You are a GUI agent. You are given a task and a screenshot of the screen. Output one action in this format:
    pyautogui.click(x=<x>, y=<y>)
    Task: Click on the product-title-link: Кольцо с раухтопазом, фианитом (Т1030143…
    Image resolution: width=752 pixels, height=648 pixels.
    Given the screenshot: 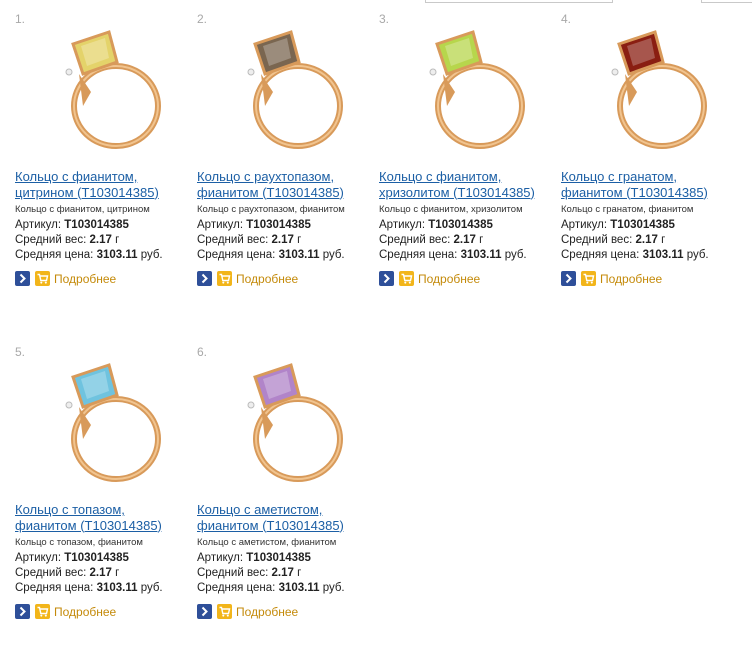 What is the action you would take?
    pyautogui.click(x=285, y=184)
    